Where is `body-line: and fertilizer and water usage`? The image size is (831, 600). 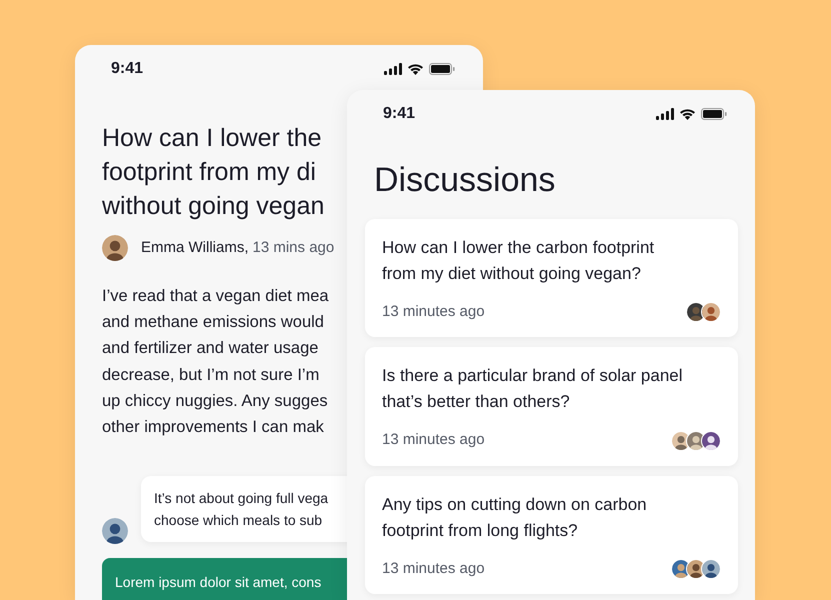
body-line: and fertilizer and water usage is located at coordinates (210, 349).